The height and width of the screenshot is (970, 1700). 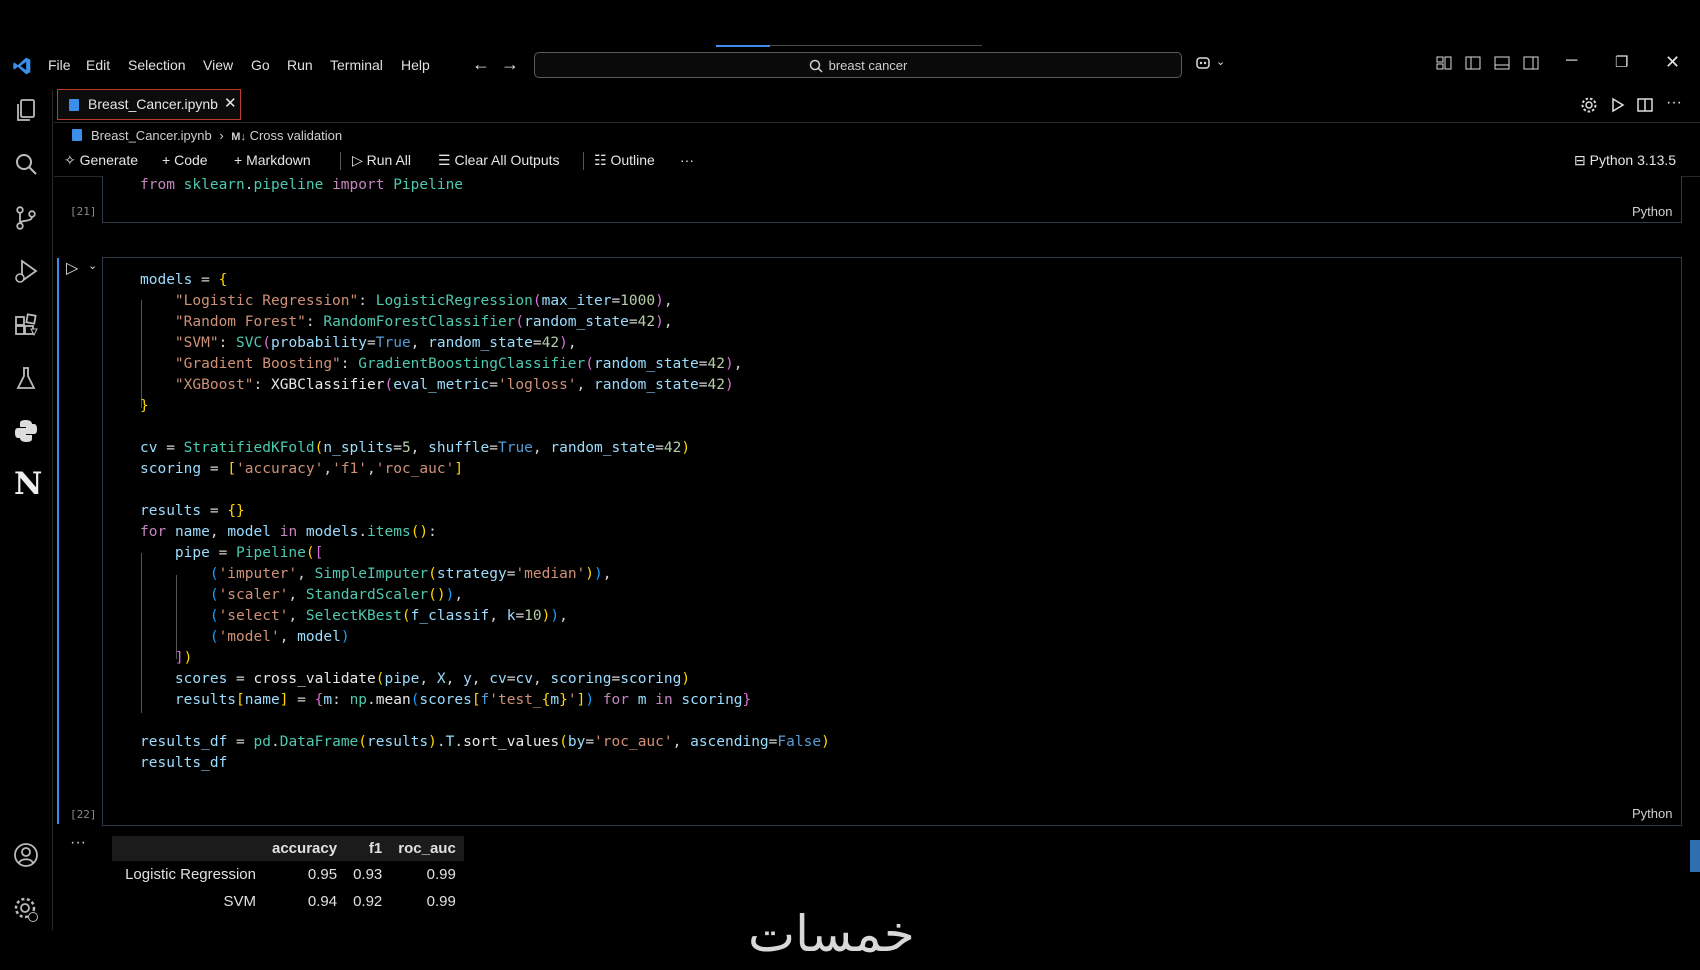 What do you see at coordinates (59, 65) in the screenshot?
I see `menu-file: File` at bounding box center [59, 65].